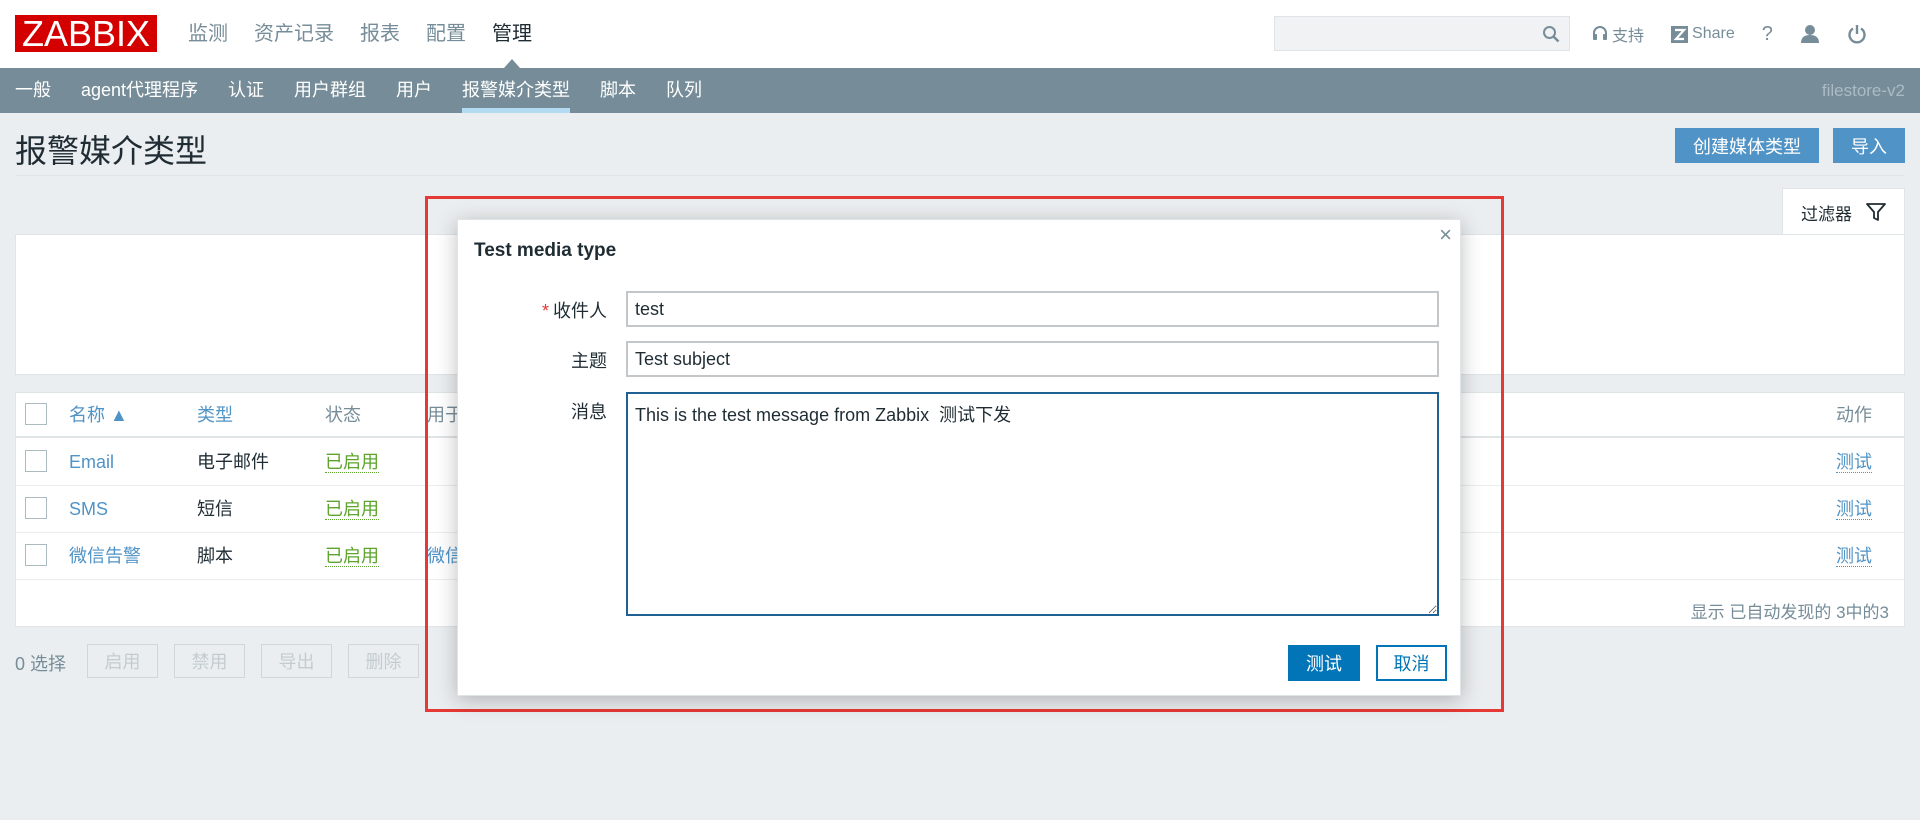 The height and width of the screenshot is (820, 1920). I want to click on share-link: Share, so click(1703, 34).